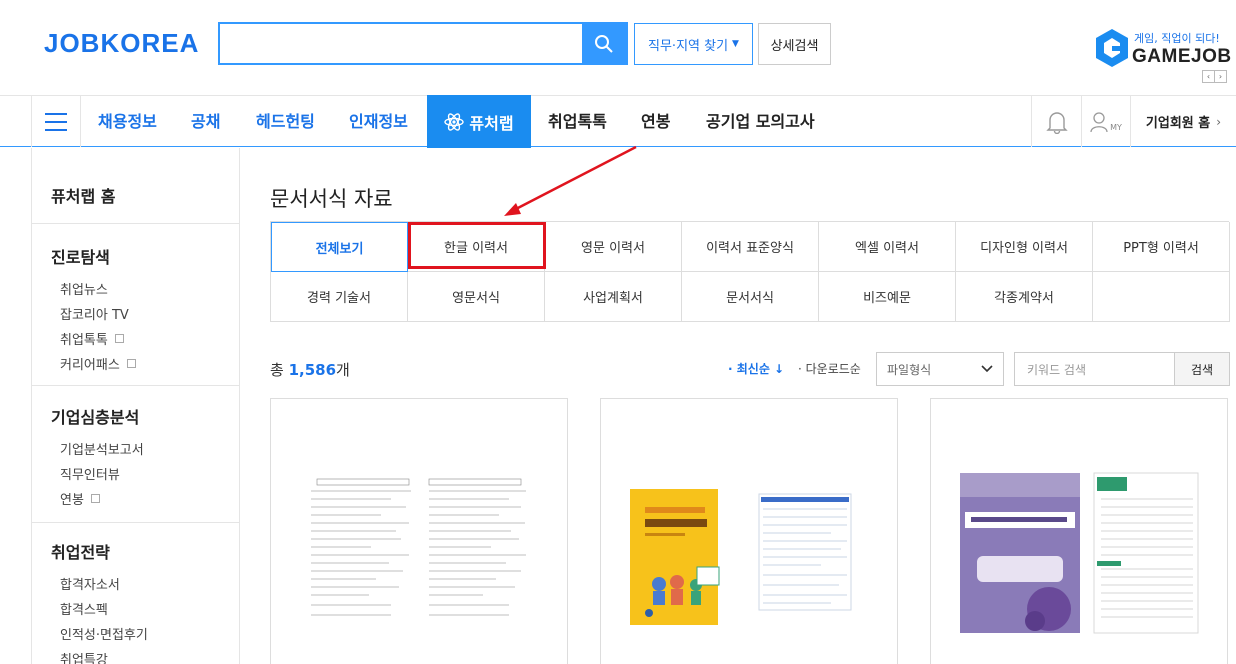 The image size is (1236, 664). I want to click on sidebar-section-career: 진로탐색 취업뉴스 잡코리아 TV 취업톡톡 커리어패스, so click(135, 305).